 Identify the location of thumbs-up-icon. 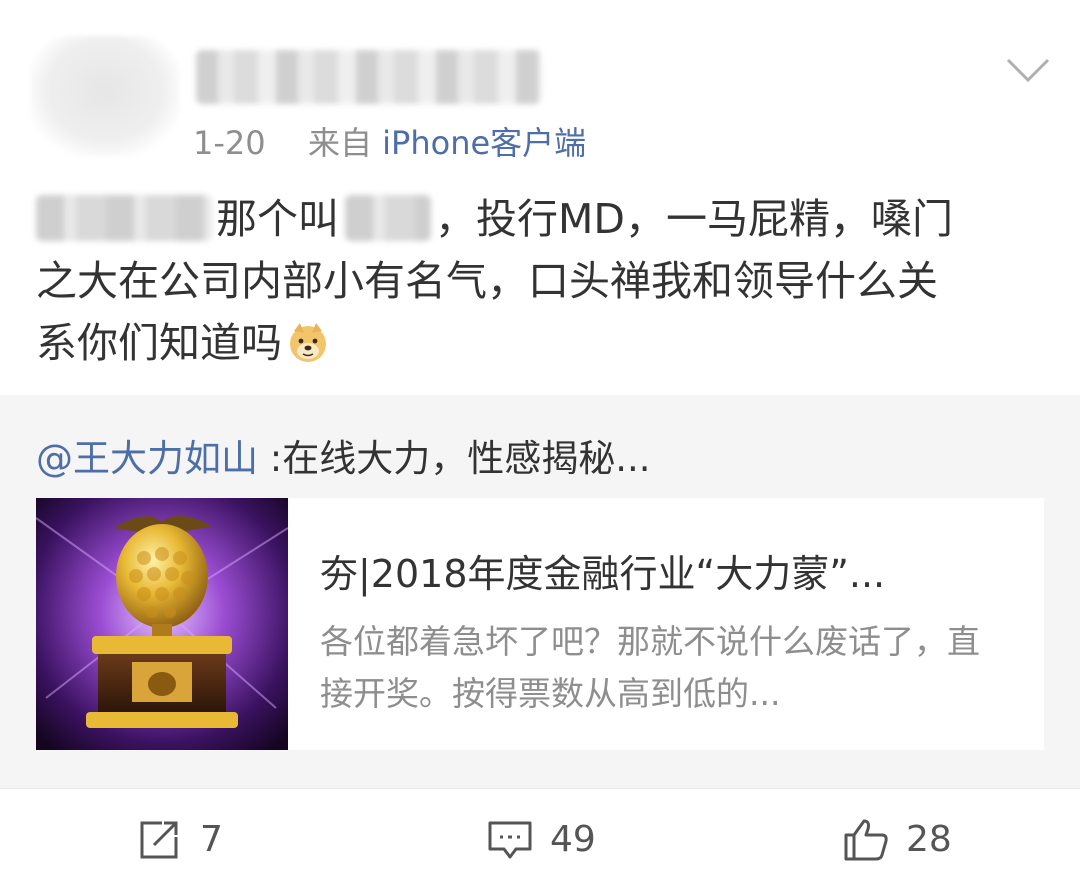
(866, 839).